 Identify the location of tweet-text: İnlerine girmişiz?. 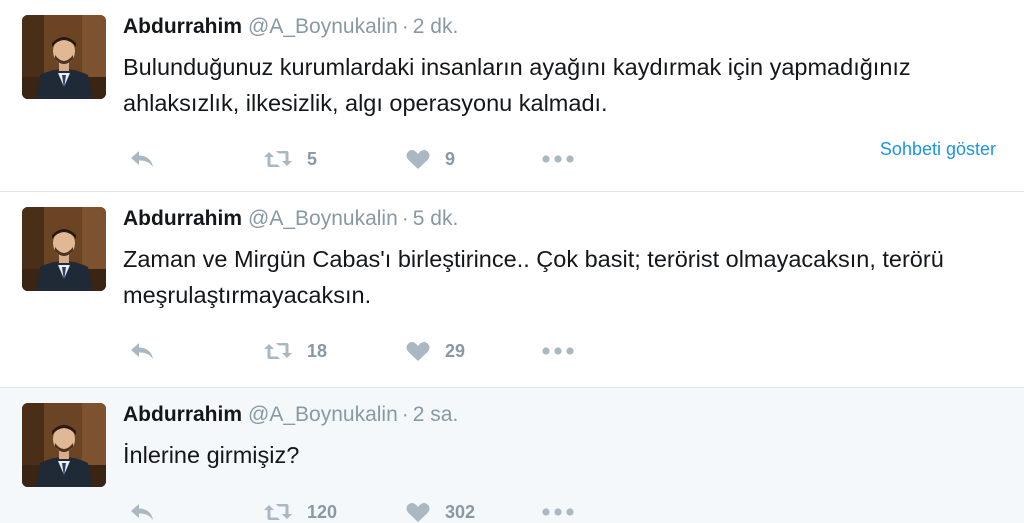
(211, 455).